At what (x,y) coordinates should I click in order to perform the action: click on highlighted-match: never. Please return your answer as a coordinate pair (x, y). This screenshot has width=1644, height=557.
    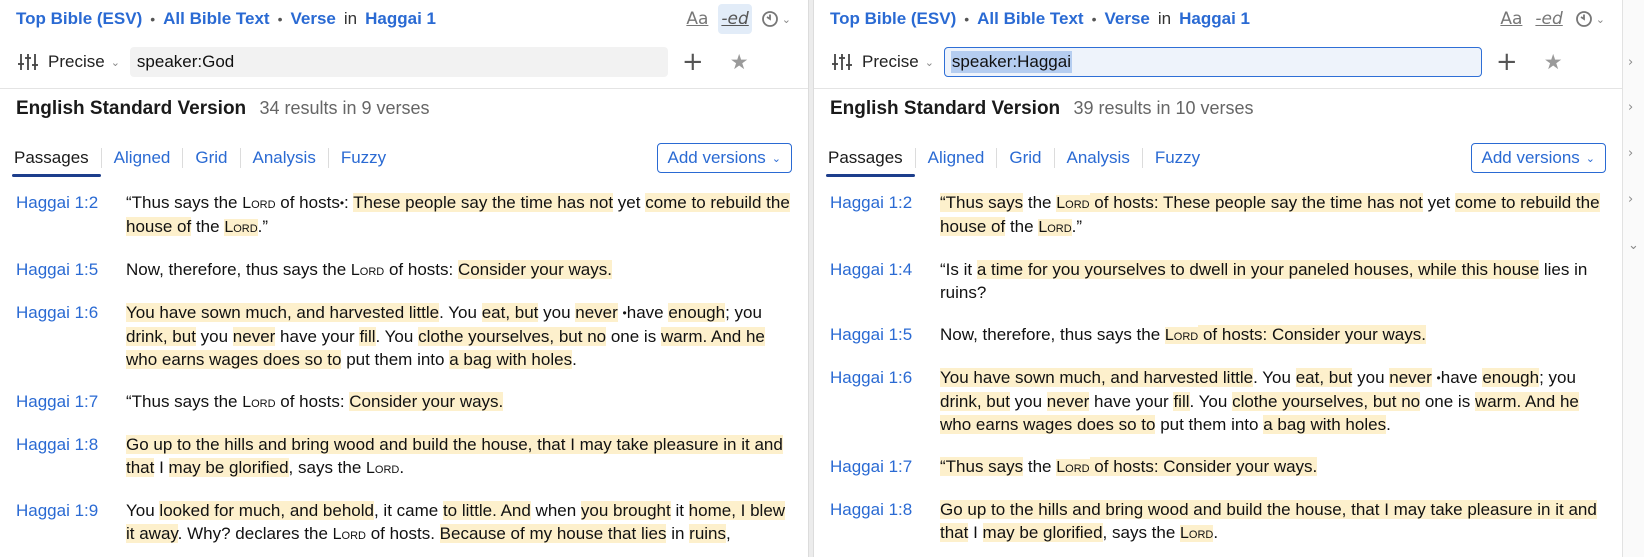
    Looking at the image, I should click on (596, 312).